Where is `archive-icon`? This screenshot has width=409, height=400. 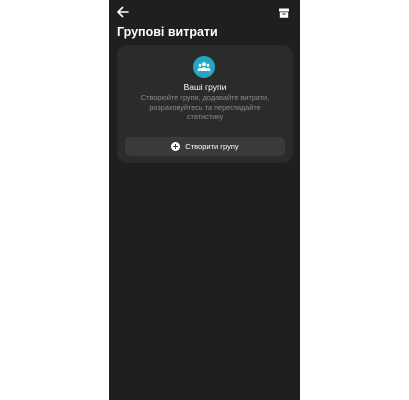
archive-icon is located at coordinates (284, 13).